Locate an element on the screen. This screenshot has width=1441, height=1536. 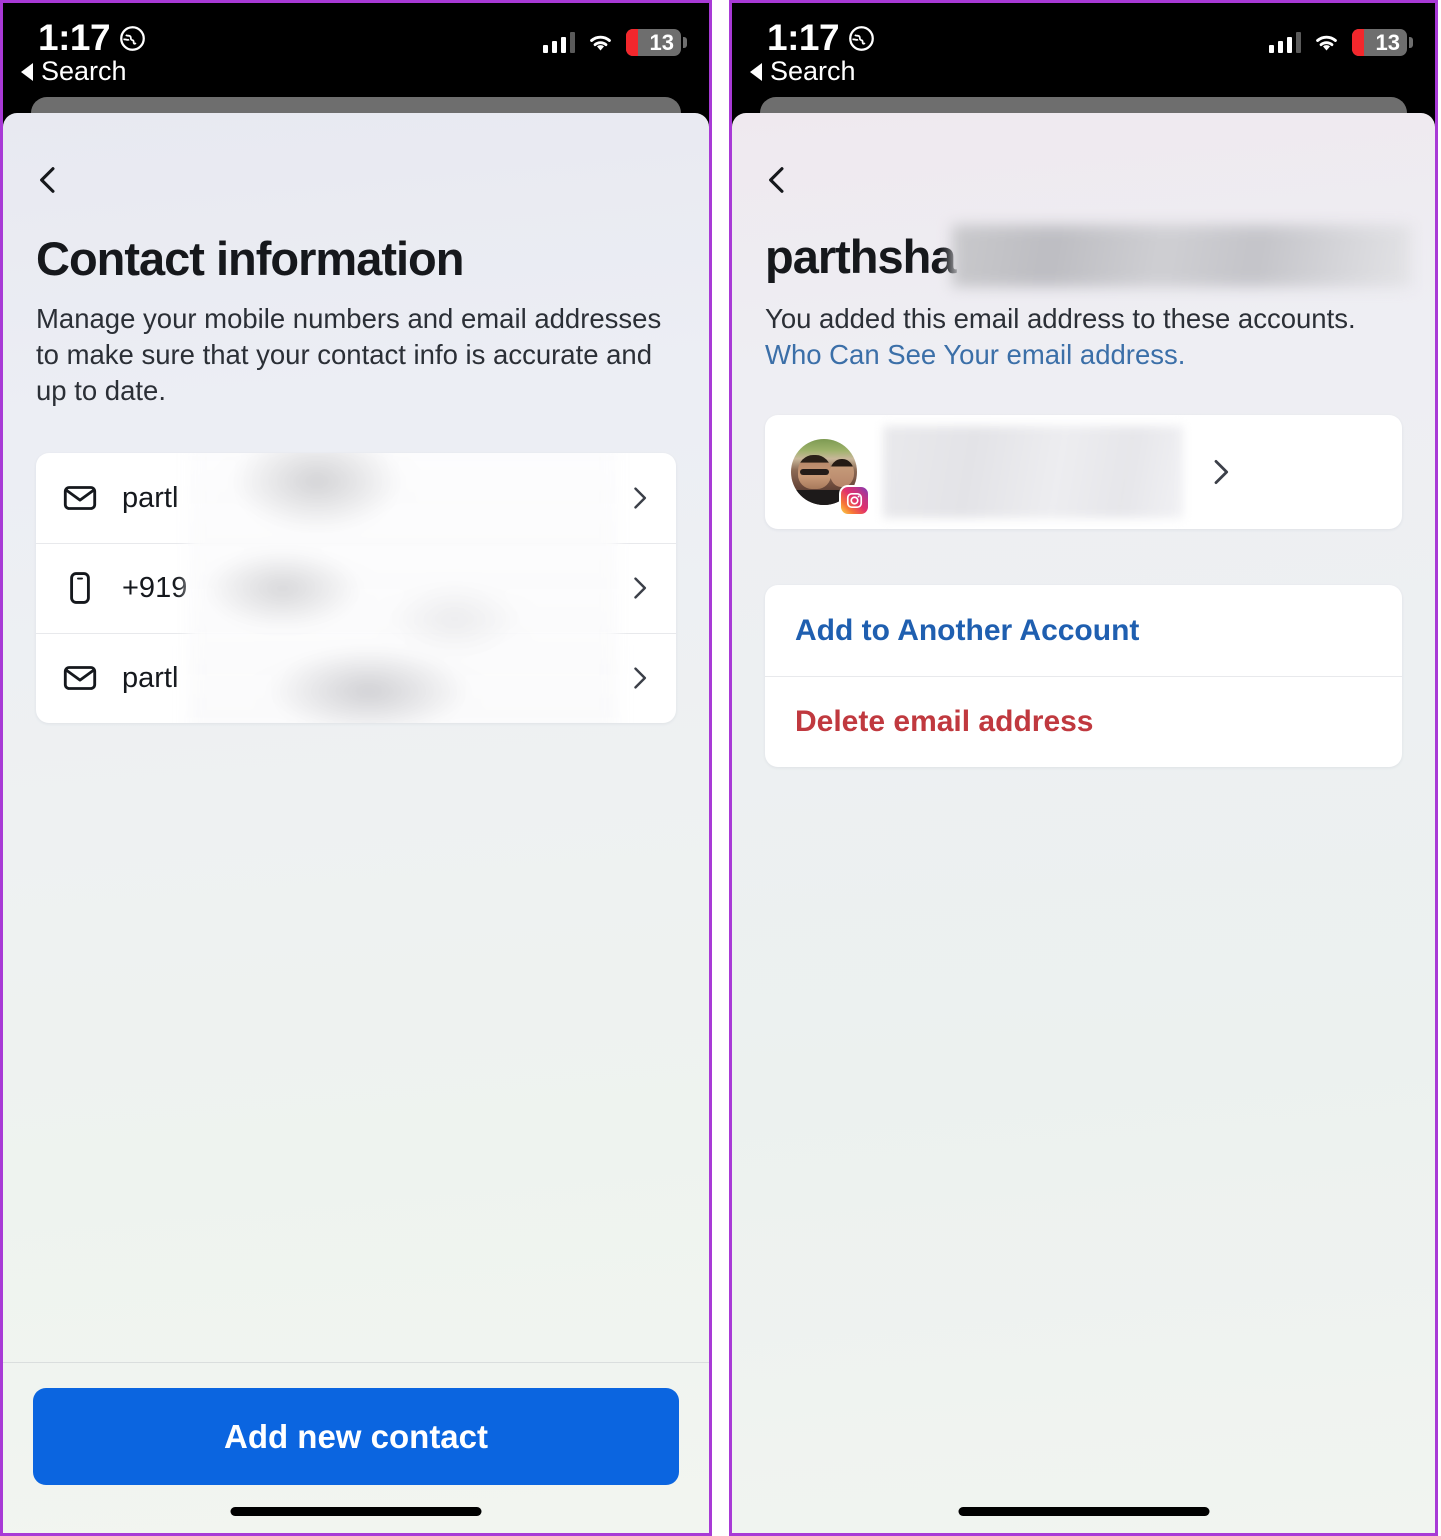
status-bar-left: 1:17 13 Search is located at coordinates (356, 51).